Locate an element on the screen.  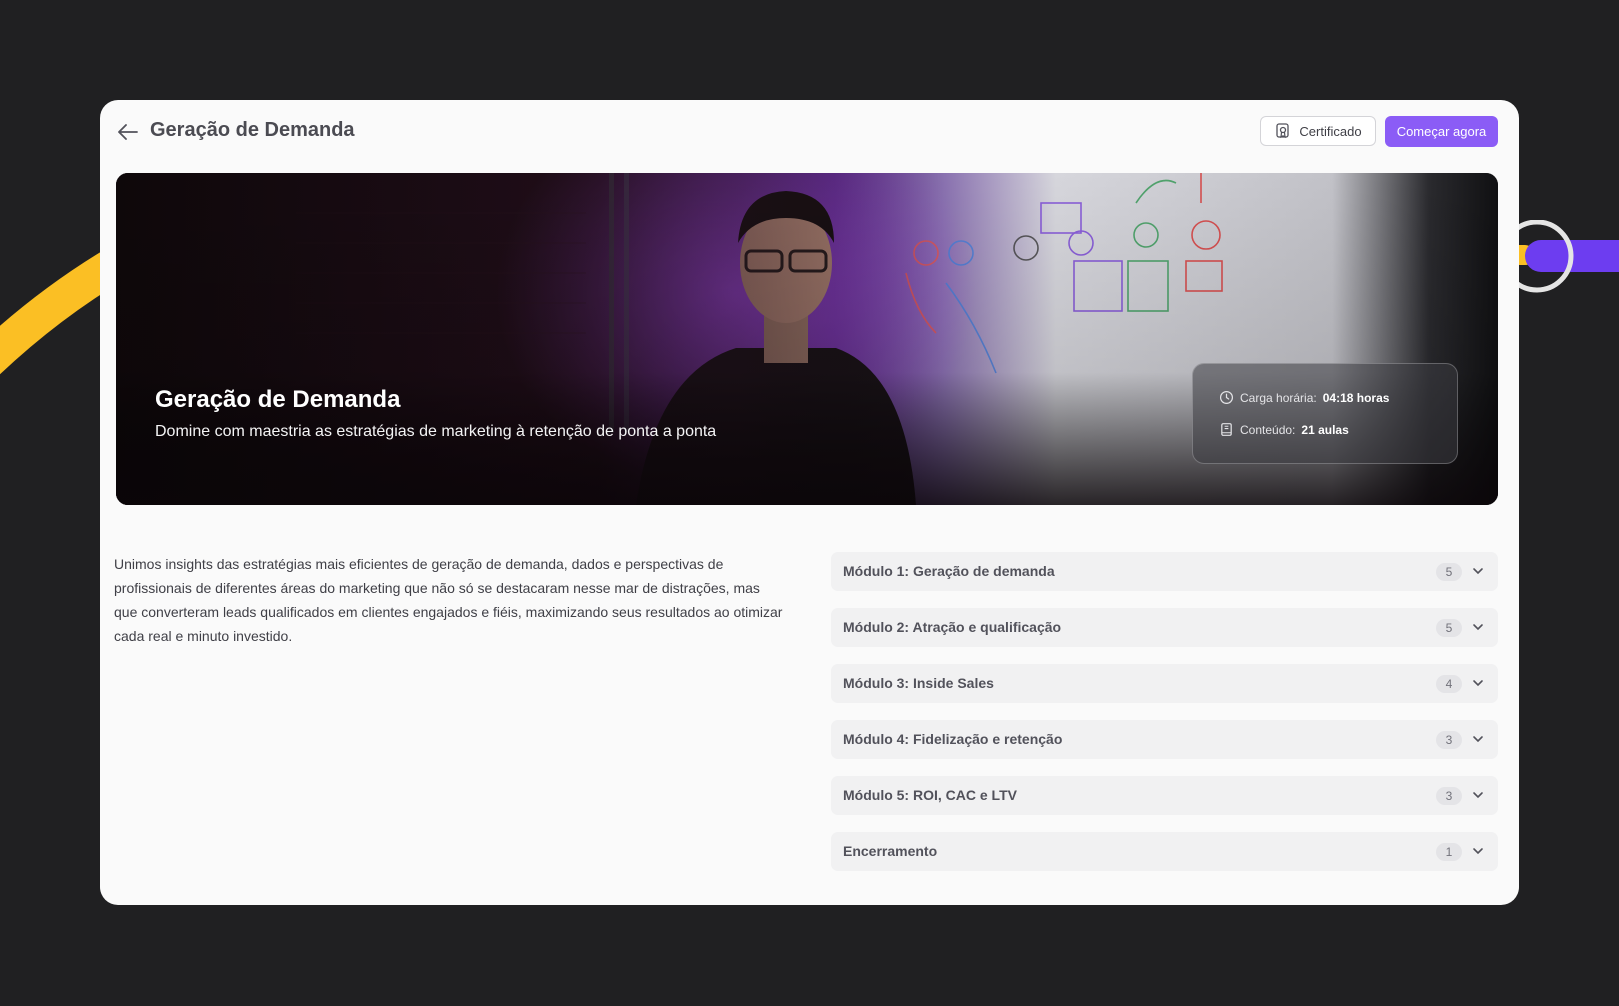
module-item: Módulo 4: Fidelização e retenção 3 is located at coordinates (1164, 739).